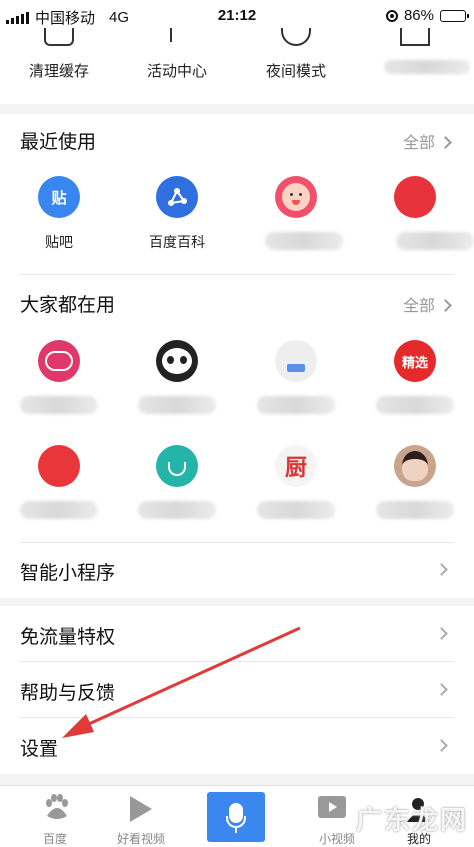 This screenshot has width=474, height=847. What do you see at coordinates (59, 221) in the screenshot?
I see `app-tieba: 贴 贴吧` at bounding box center [59, 221].